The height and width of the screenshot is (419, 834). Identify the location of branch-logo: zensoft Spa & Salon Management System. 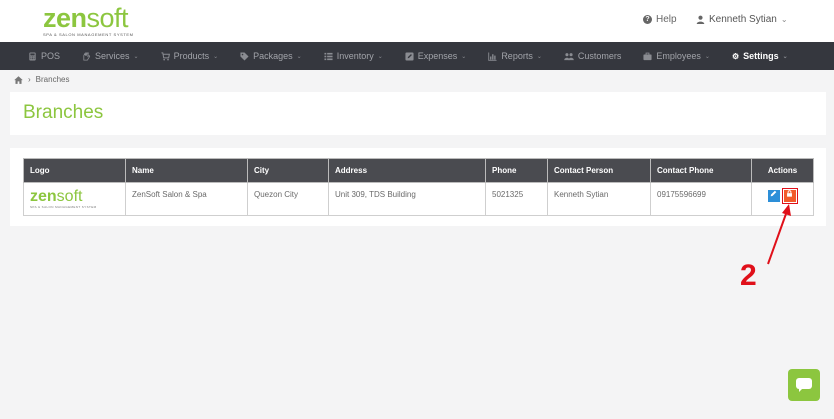
(74, 199).